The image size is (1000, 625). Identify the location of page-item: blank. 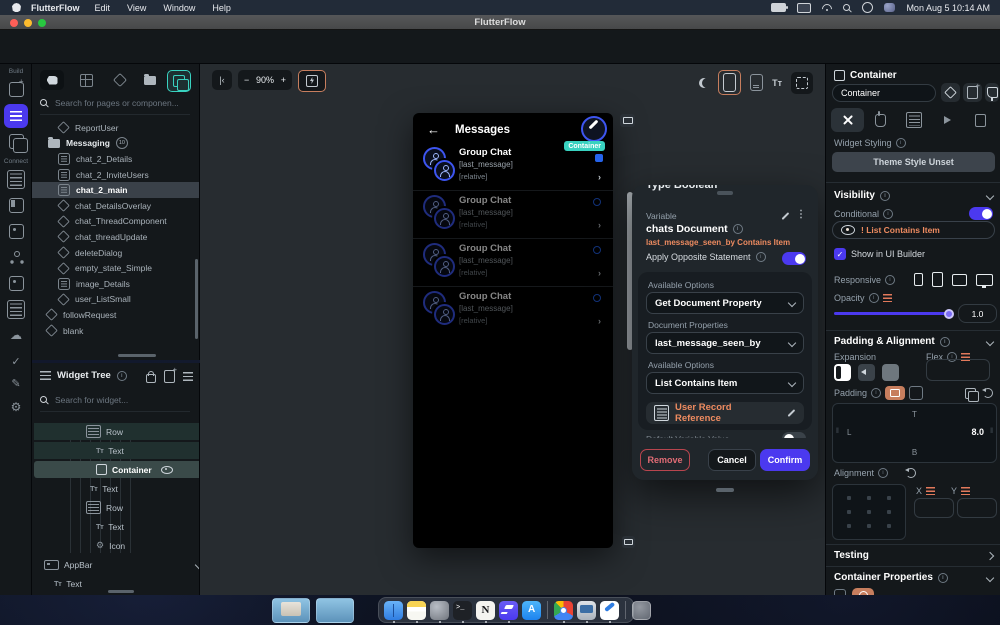
(115, 331).